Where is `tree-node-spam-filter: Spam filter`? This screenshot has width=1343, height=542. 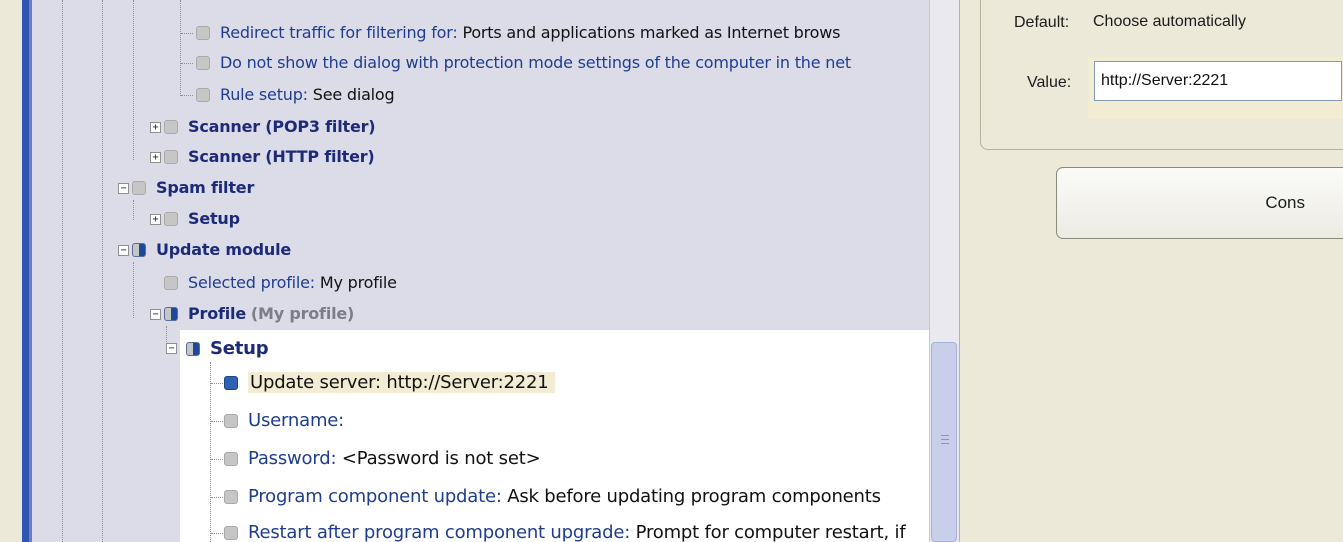
tree-node-spam-filter: Spam filter is located at coordinates (193, 188).